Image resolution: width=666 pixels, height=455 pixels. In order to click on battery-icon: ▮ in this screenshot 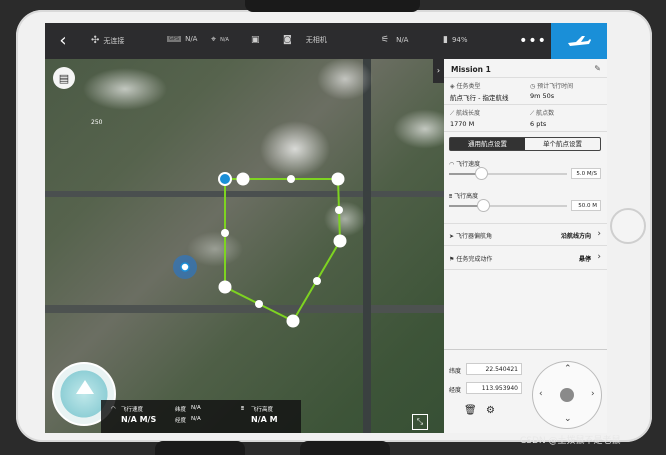, I will do `click(445, 40)`.